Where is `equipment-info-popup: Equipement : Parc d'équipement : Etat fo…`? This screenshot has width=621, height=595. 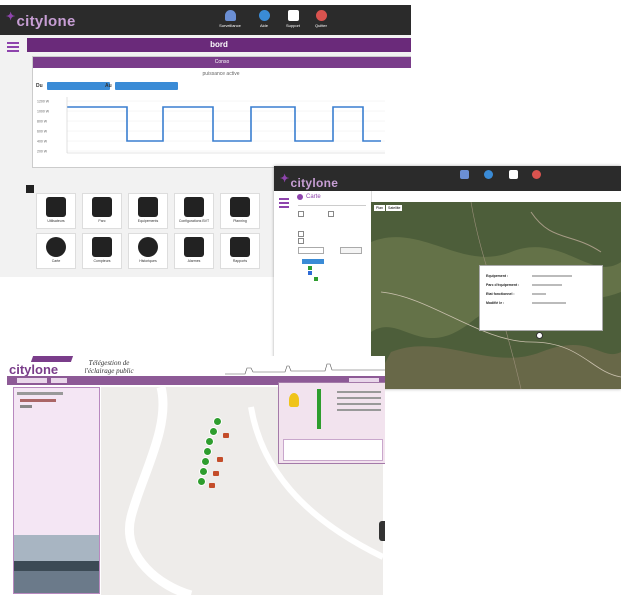
equipment-info-popup: Equipement : Parc d'équipement : Etat fo… is located at coordinates (541, 298).